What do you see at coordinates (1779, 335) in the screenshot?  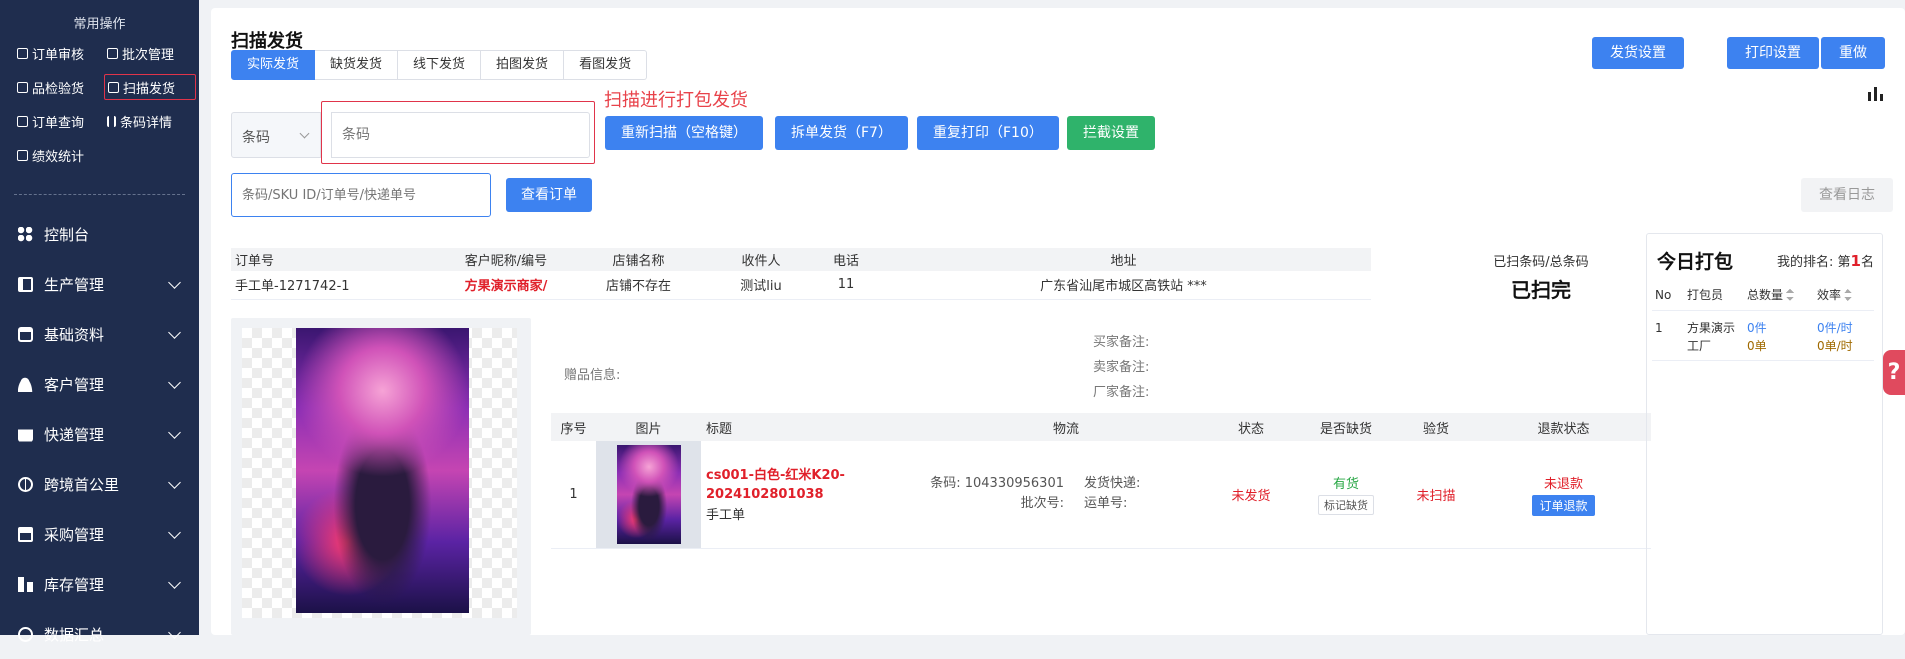 I see `pack-qty: 0件 0单` at bounding box center [1779, 335].